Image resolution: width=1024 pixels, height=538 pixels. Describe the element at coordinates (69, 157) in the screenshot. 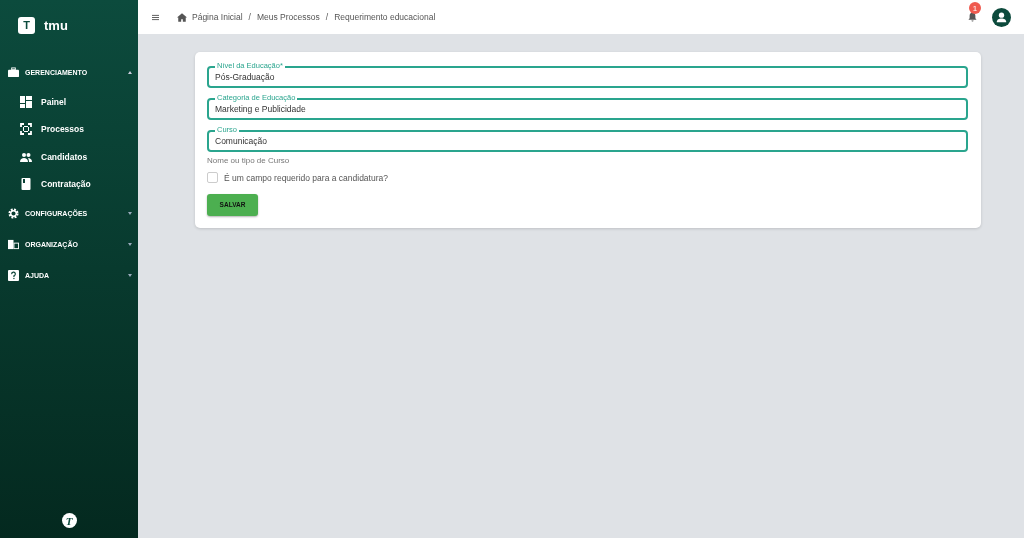

I see `sidebar-item: Candidatos` at that location.